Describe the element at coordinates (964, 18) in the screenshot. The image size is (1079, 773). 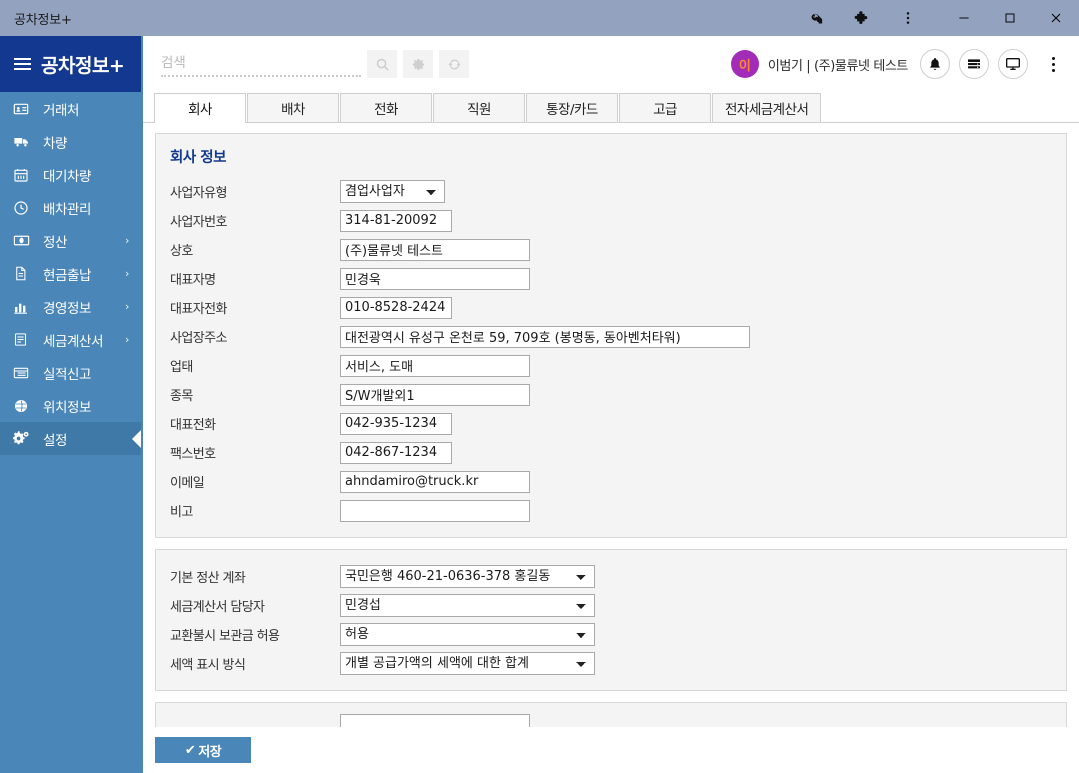
I see `minimize-icon` at that location.